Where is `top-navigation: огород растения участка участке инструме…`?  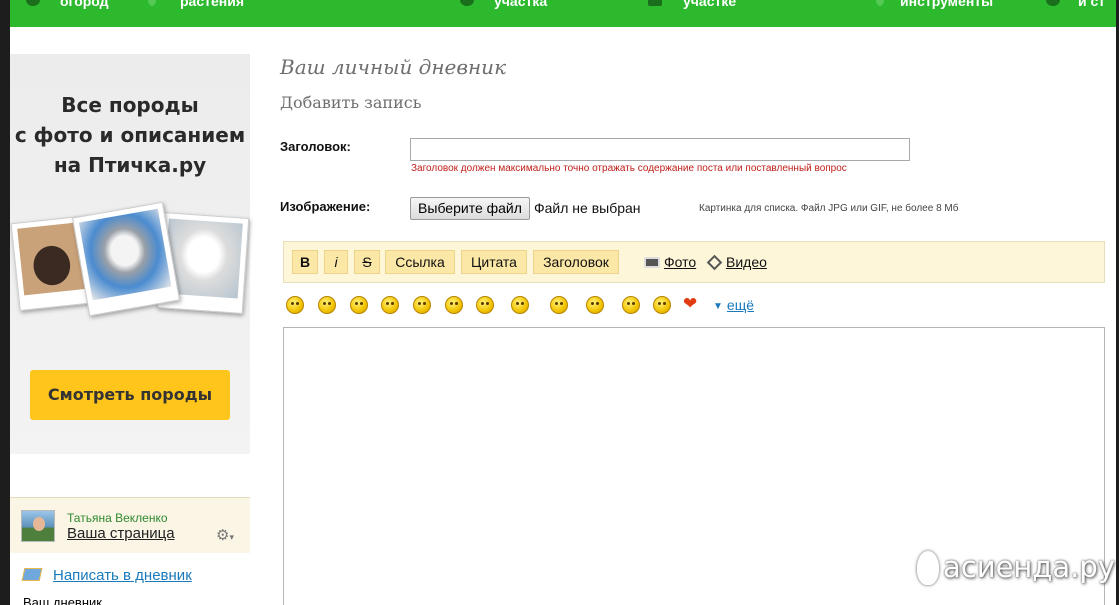
top-navigation: огород растения участка участке инструме… is located at coordinates (563, 13).